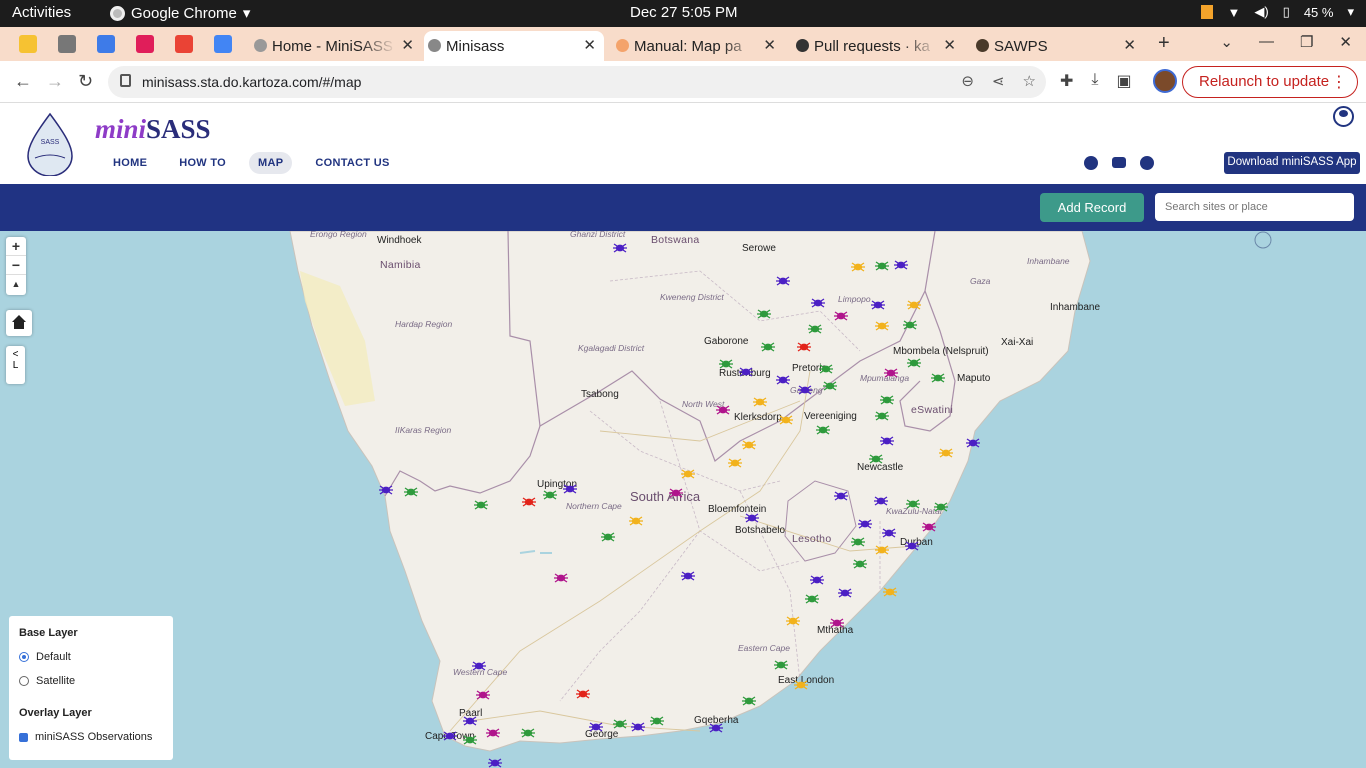  Describe the element at coordinates (24, 681) in the screenshot. I see `radio-satellite` at that location.